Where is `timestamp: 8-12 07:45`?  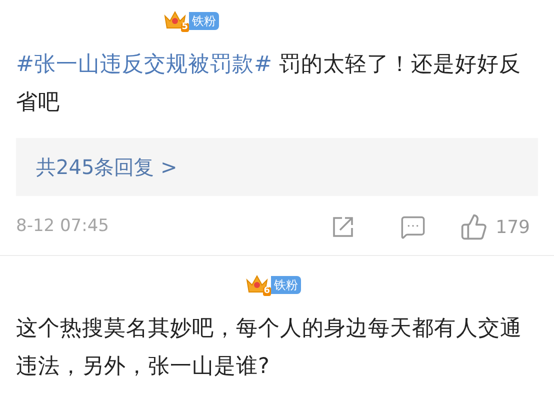 timestamp: 8-12 07:45 is located at coordinates (62, 226).